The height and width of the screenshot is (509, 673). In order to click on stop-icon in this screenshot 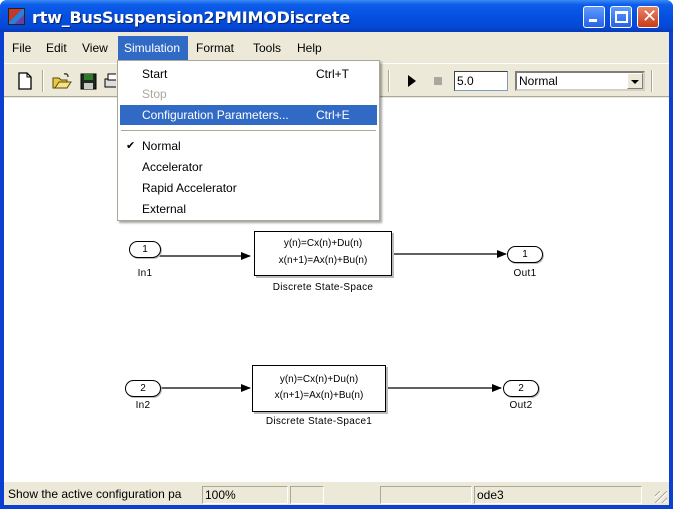, I will do `click(438, 81)`.